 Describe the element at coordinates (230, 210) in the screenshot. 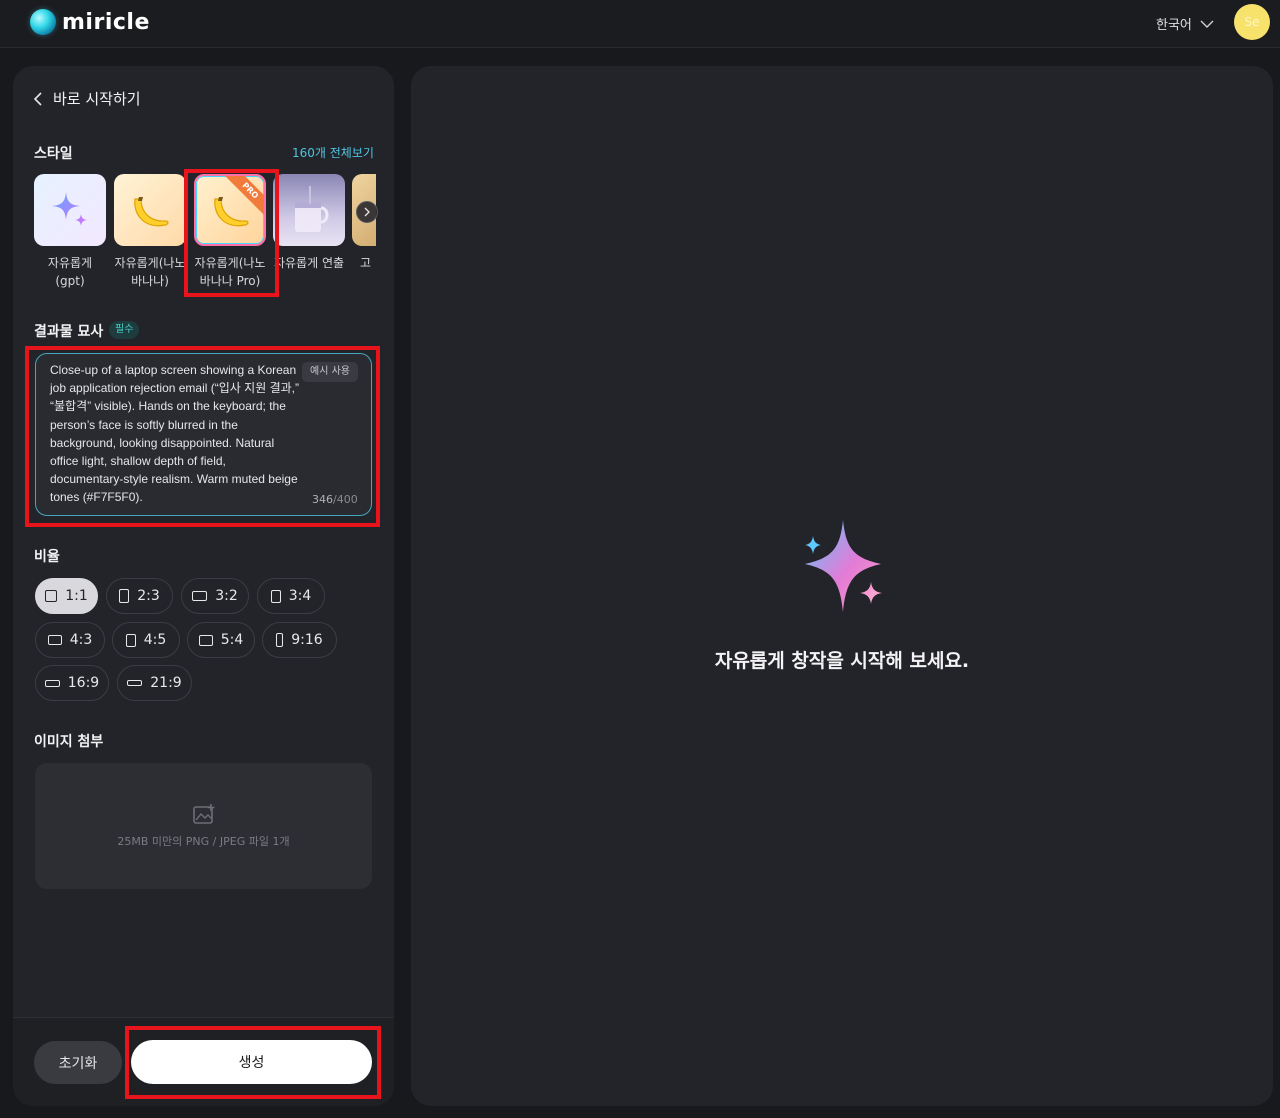

I see `style-thumbnail-selected: PRO` at that location.